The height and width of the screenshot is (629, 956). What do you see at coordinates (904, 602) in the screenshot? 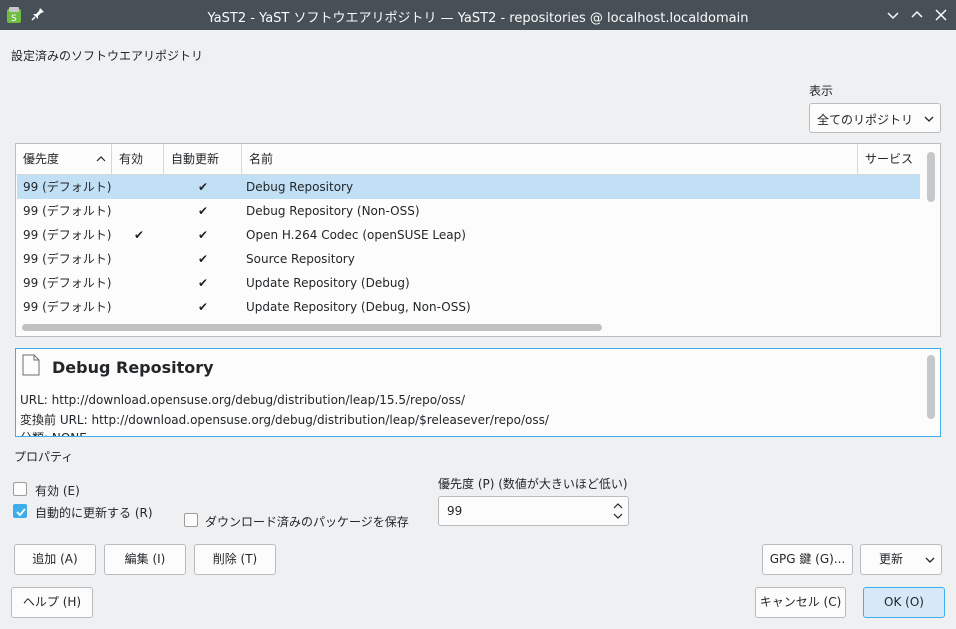
I see `ok-button: OK (O)` at bounding box center [904, 602].